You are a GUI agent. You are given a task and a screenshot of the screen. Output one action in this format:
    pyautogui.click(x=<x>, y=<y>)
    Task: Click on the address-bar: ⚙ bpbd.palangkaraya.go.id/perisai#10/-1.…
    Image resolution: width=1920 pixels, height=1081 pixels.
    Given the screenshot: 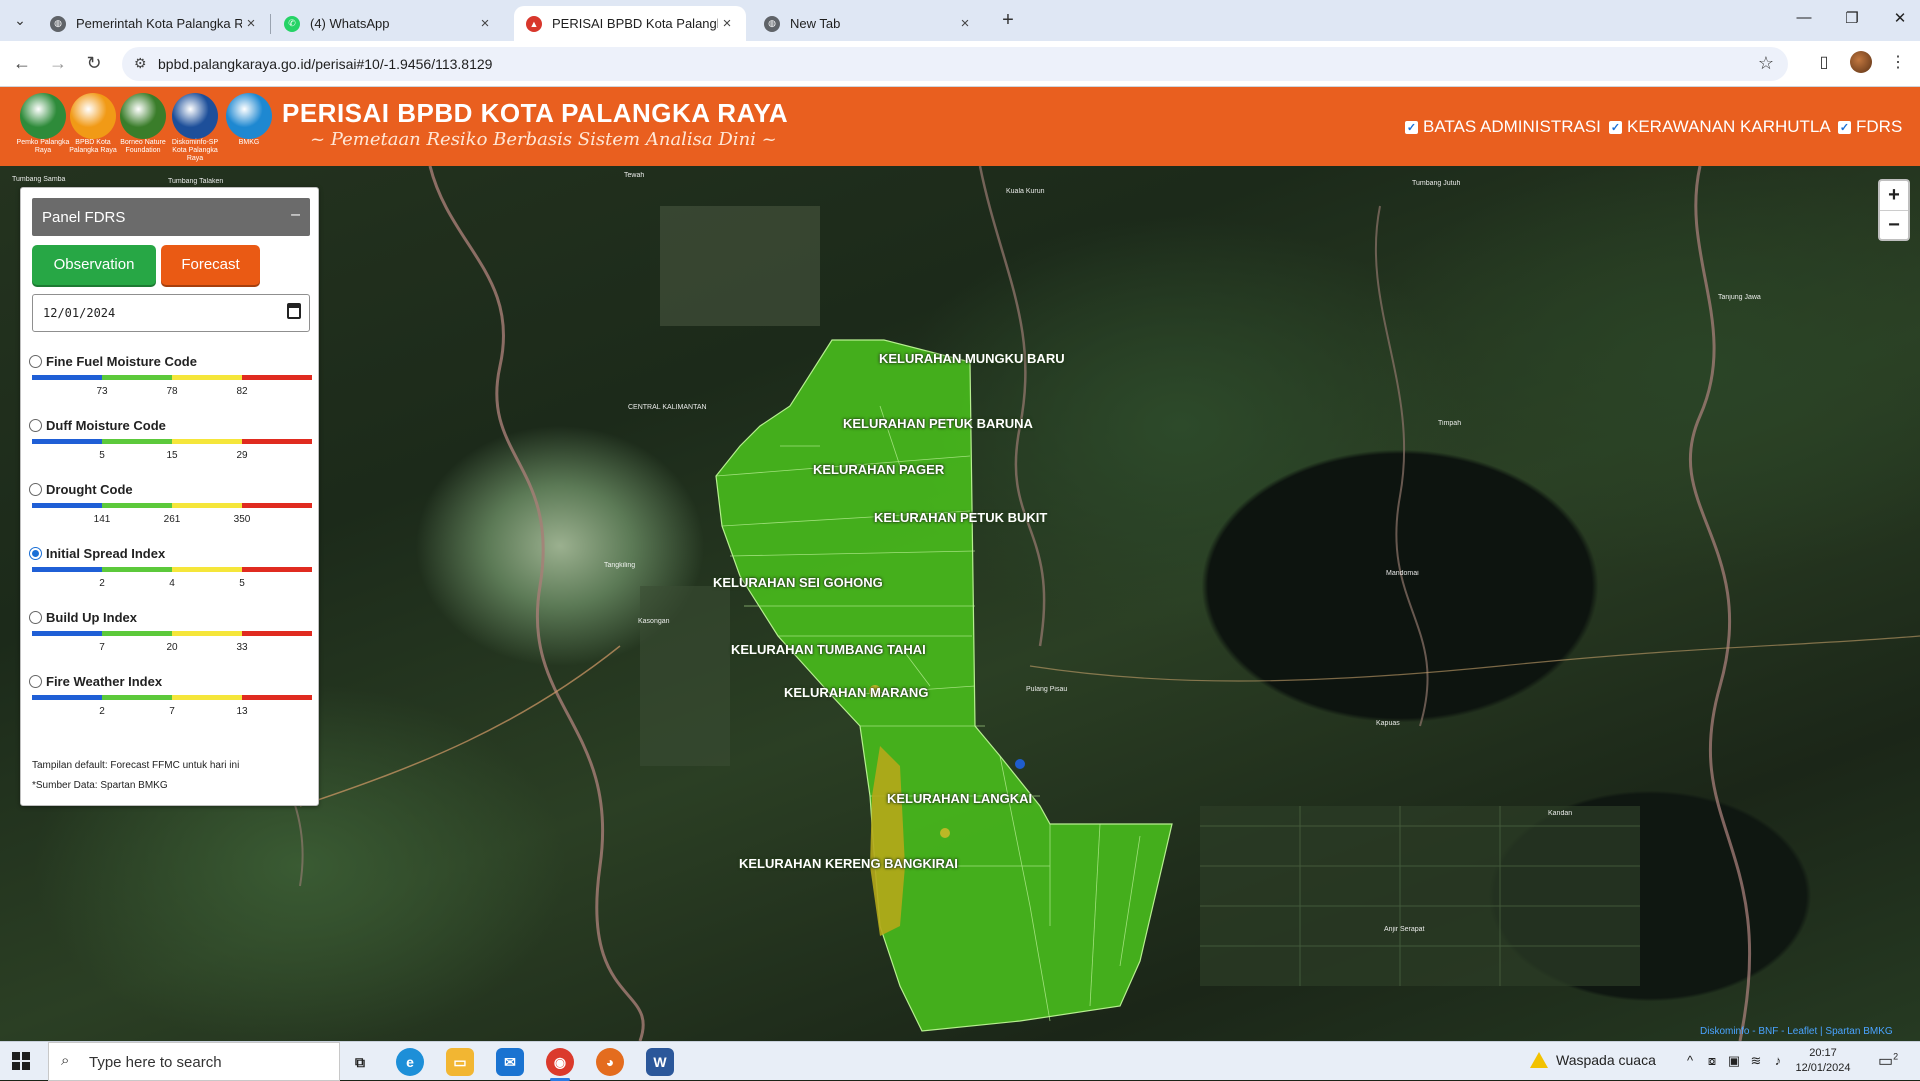 What is the action you would take?
    pyautogui.click(x=955, y=64)
    